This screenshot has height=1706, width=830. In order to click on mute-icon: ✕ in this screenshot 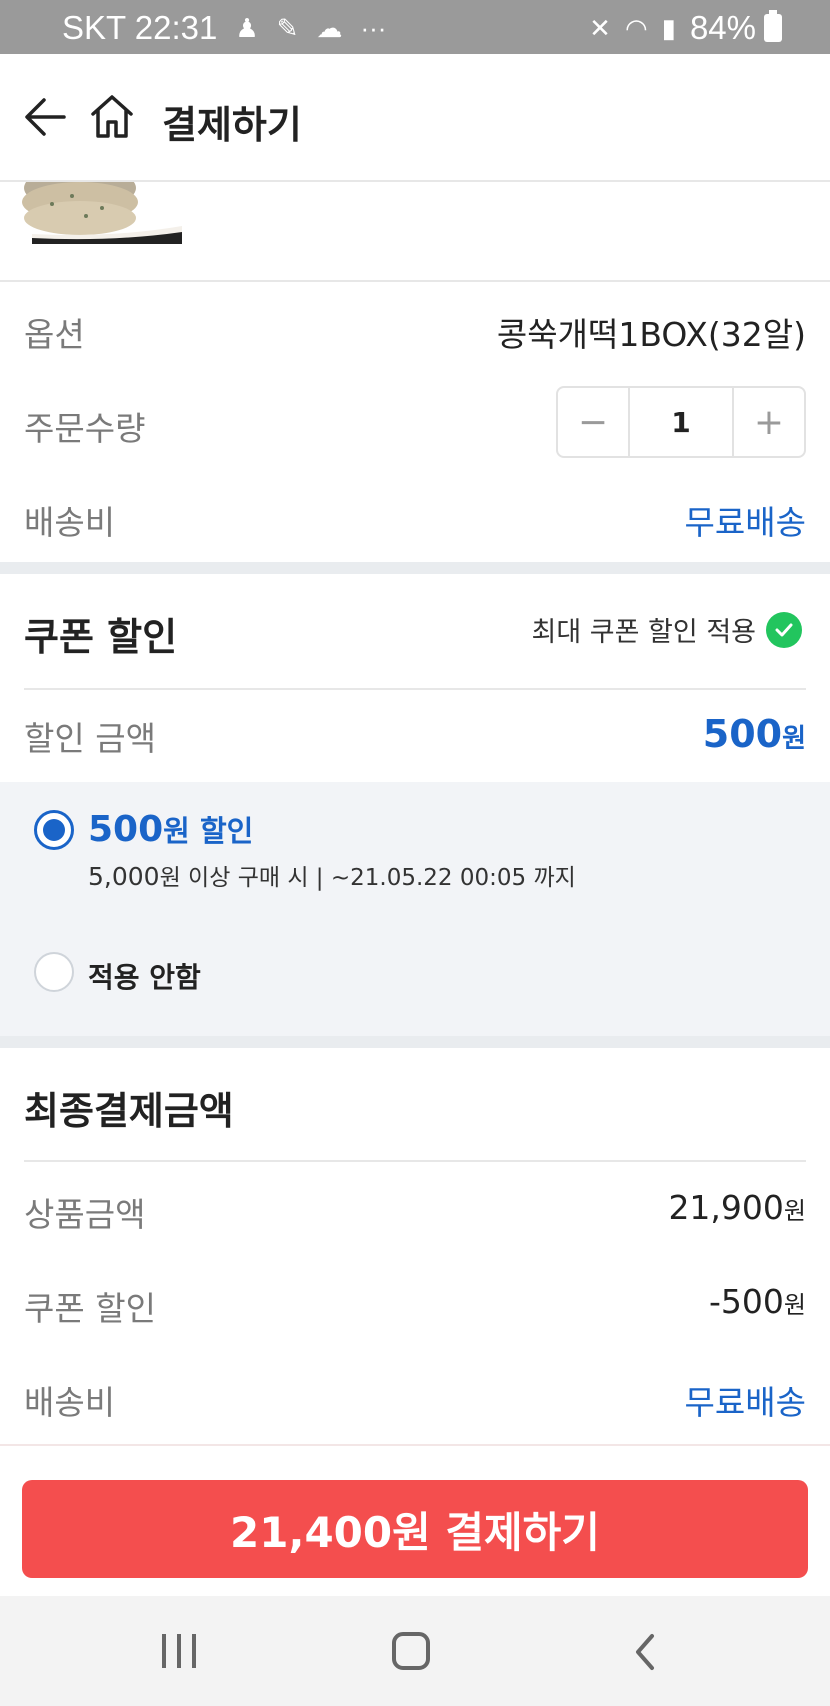, I will do `click(600, 27)`.